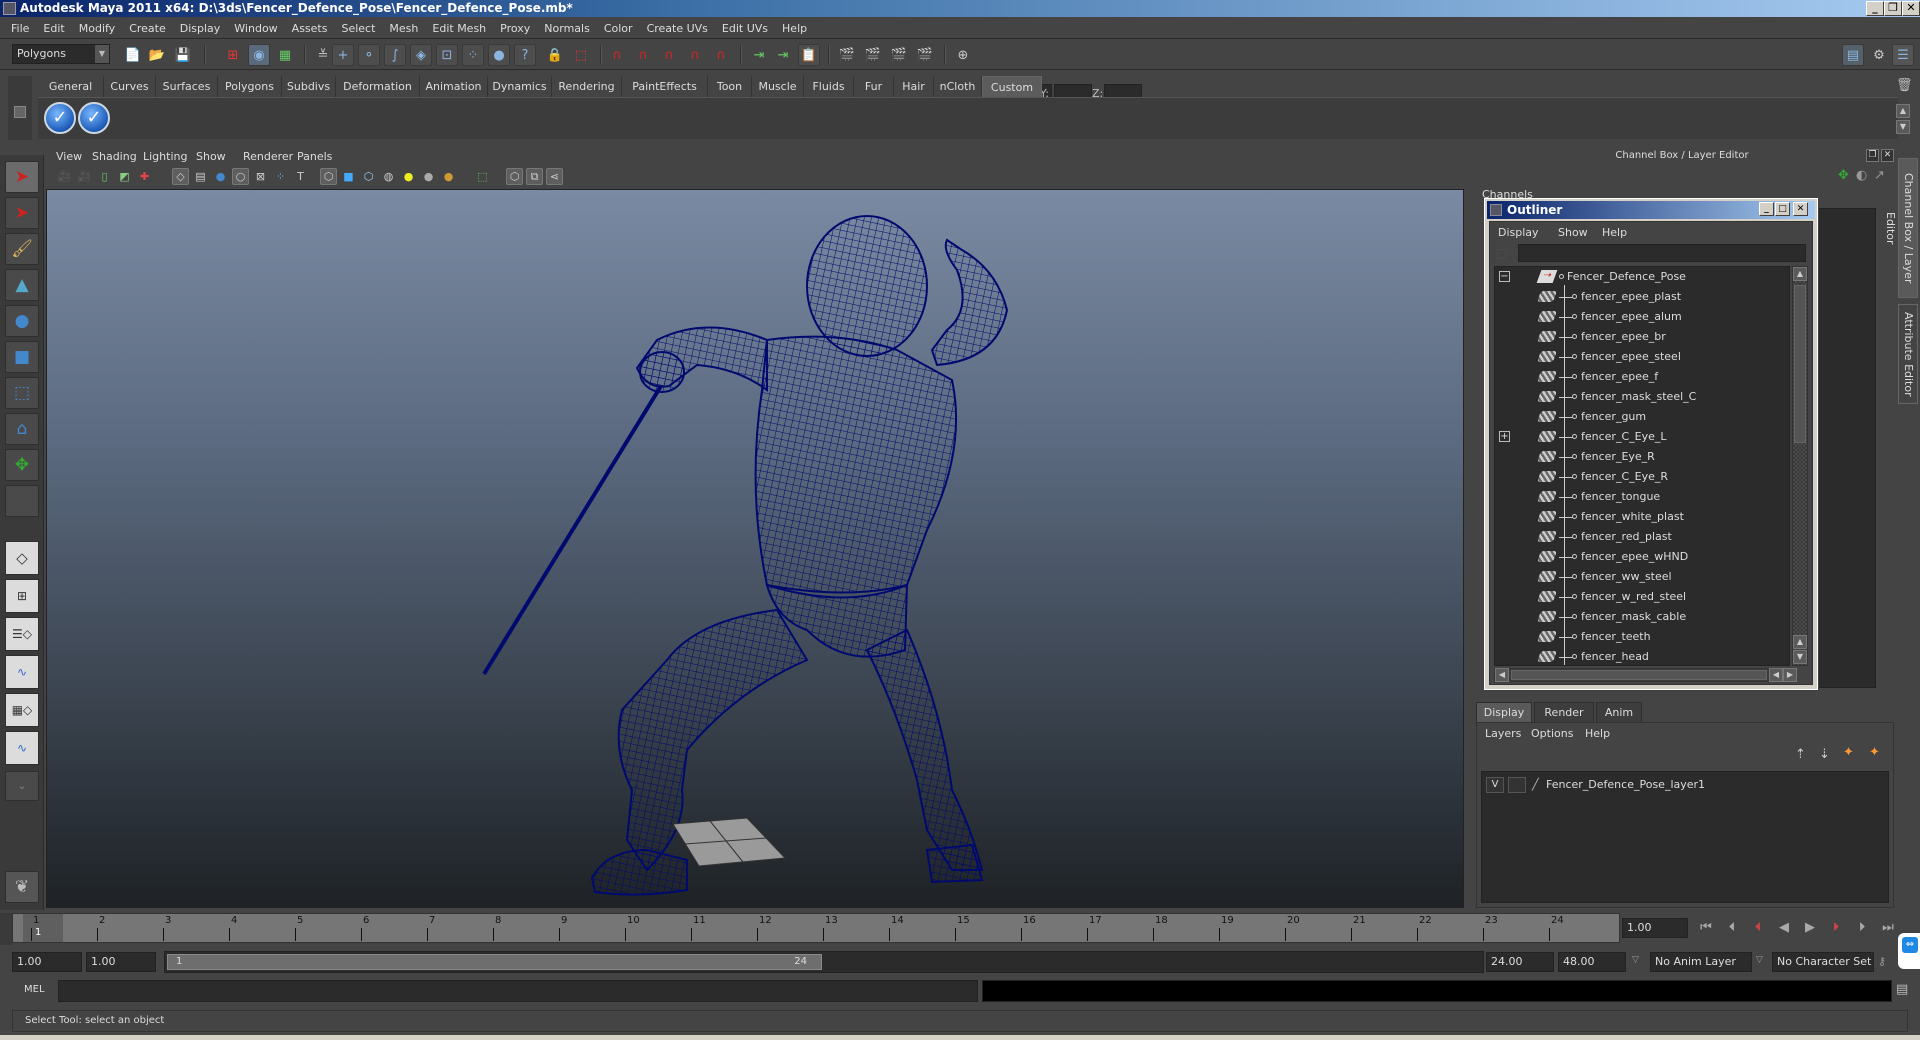 The image size is (1920, 1040). I want to click on playback-end-field: 24.00, so click(1520, 962).